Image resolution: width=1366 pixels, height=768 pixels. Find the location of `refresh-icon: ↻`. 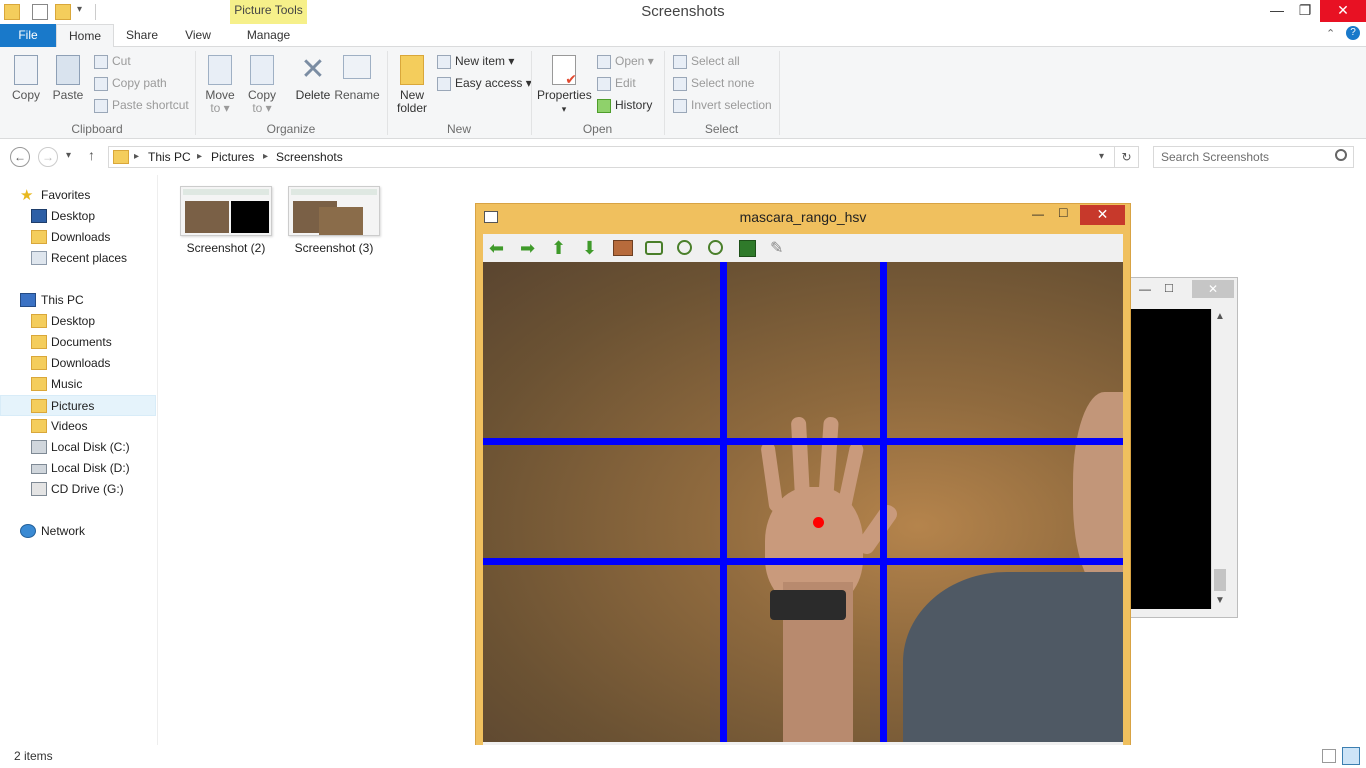

refresh-icon: ↻ is located at coordinates (1127, 157).